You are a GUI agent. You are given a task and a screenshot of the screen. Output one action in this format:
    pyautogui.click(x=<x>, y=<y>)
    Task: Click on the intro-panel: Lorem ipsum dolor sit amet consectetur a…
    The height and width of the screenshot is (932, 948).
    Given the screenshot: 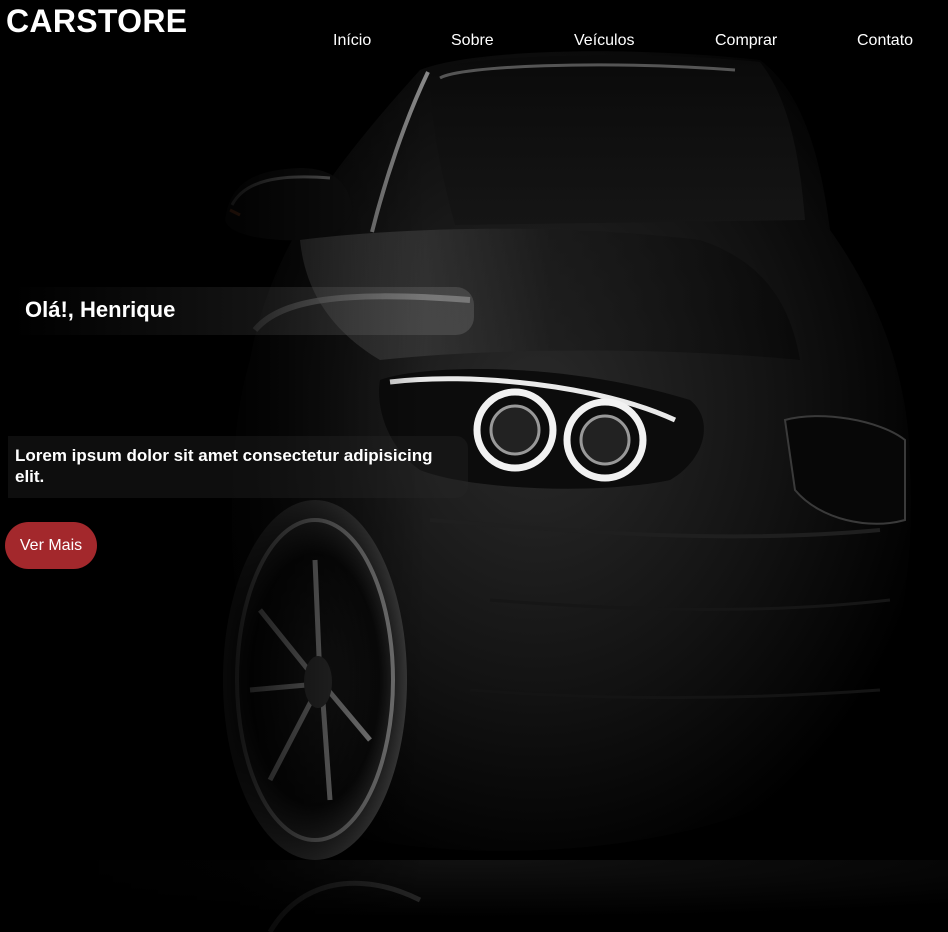 What is the action you would take?
    pyautogui.click(x=238, y=467)
    